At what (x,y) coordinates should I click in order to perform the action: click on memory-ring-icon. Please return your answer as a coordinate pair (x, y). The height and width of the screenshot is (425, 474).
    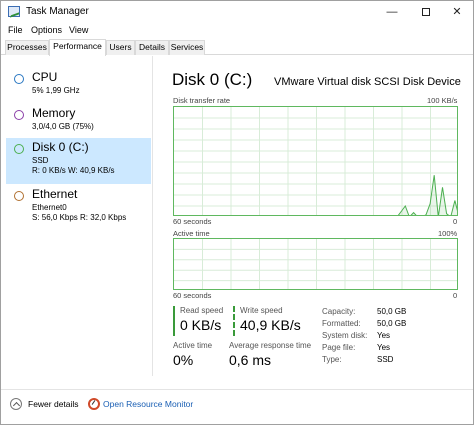
    Looking at the image, I should click on (19, 115).